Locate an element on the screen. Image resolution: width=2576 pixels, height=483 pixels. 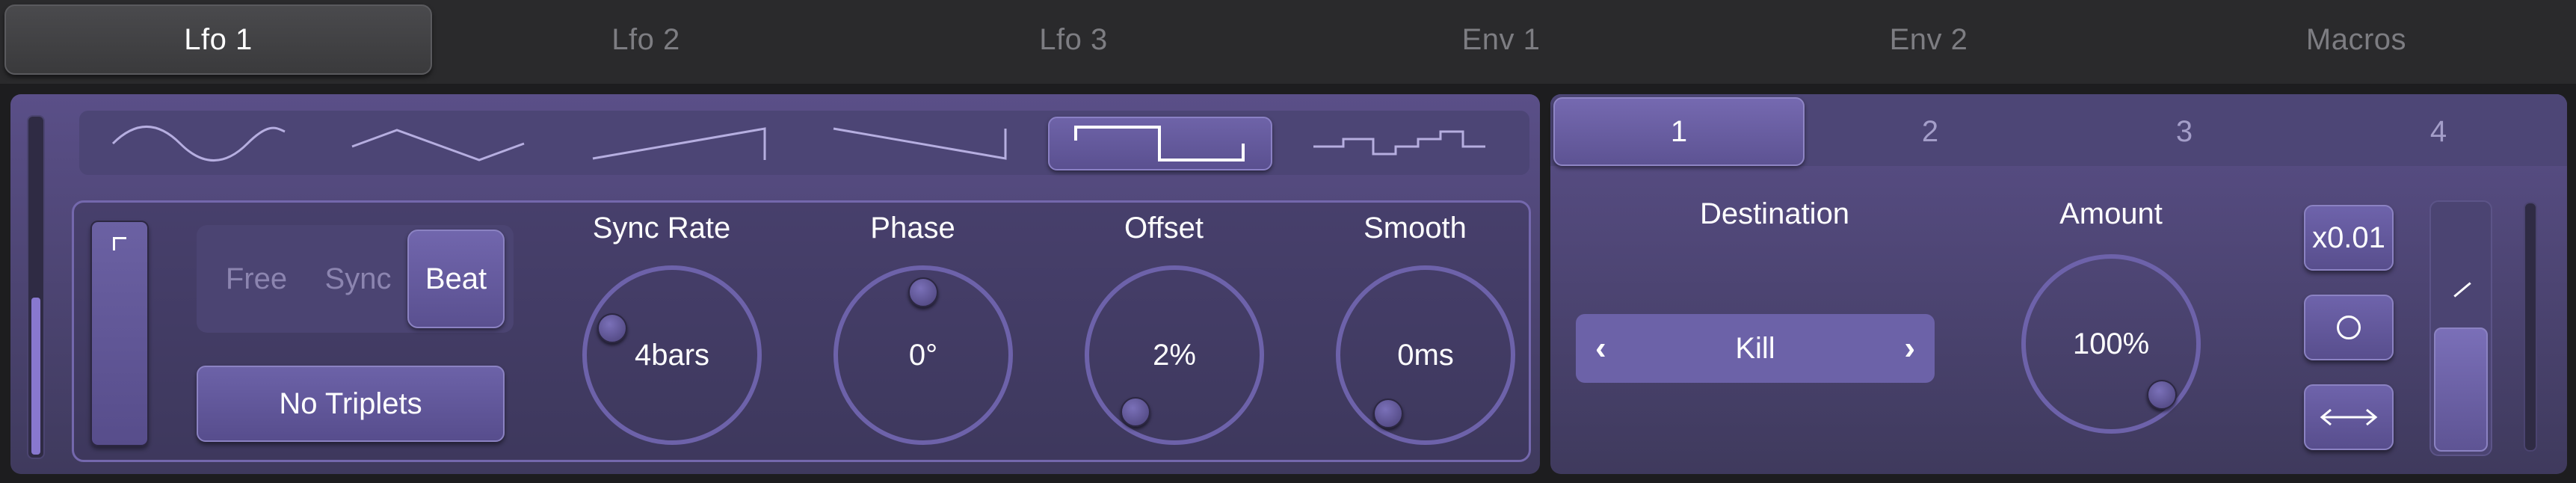
chevron-right-icon: › is located at coordinates (1909, 348).